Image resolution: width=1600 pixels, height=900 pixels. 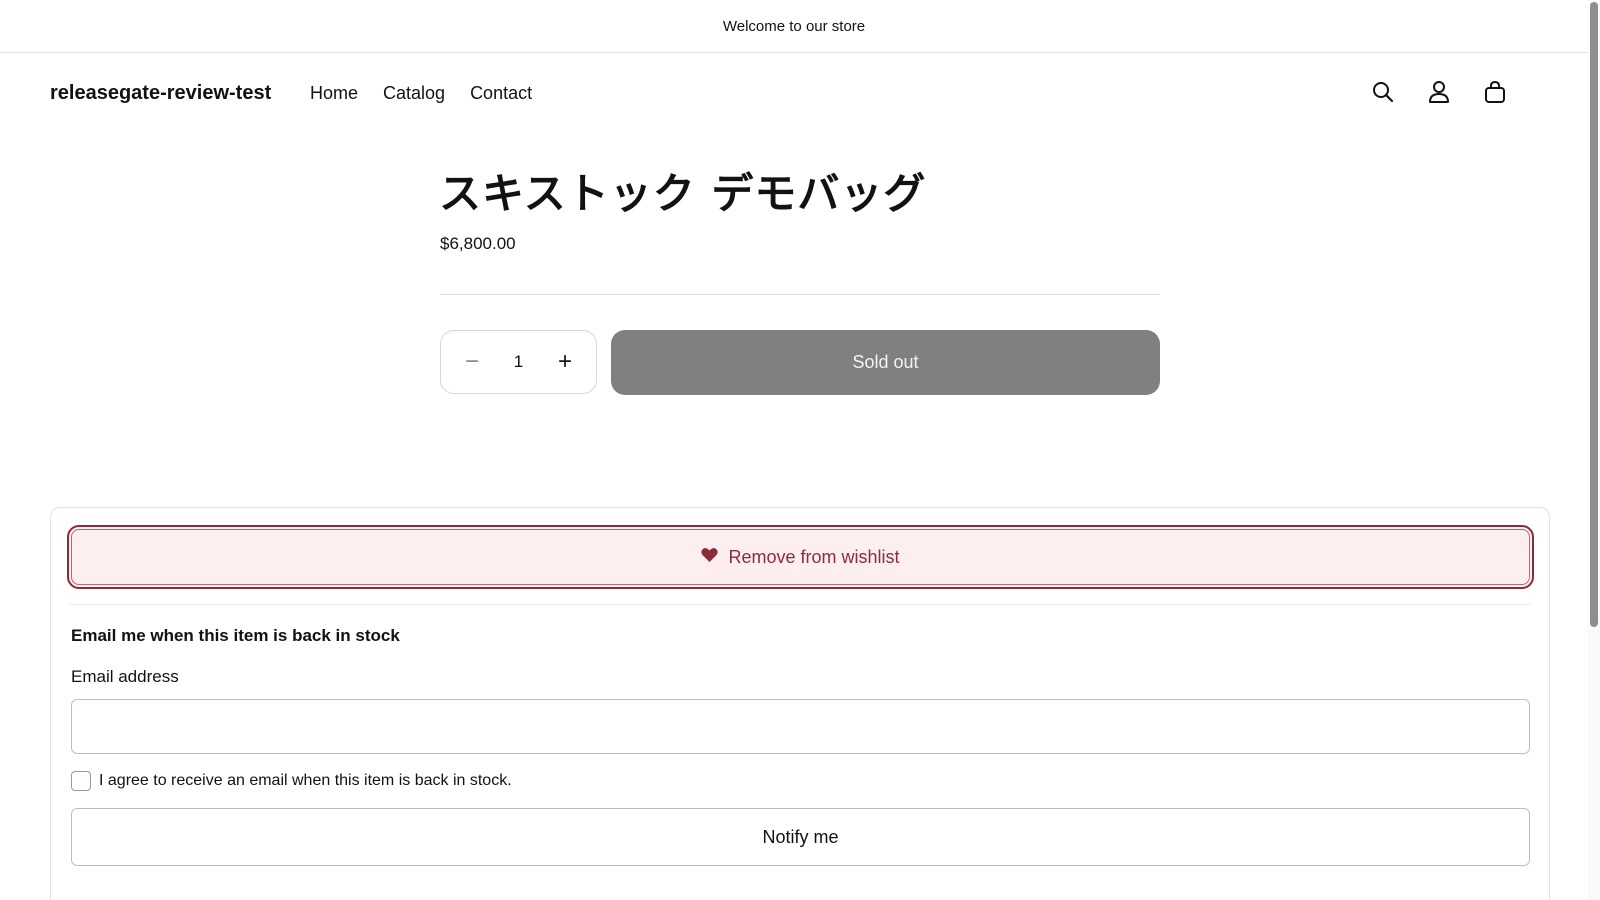 I want to click on search-icon, so click(x=1383, y=92).